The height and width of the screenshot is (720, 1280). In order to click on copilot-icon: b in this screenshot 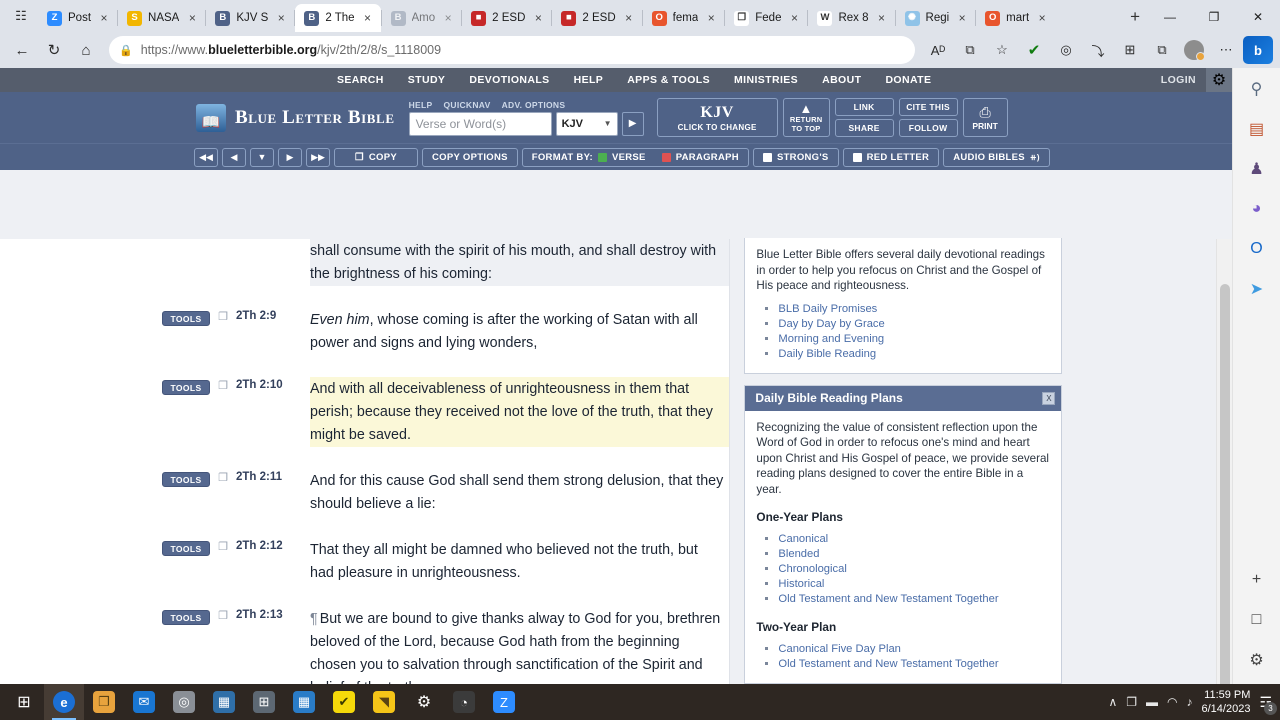, I will do `click(1258, 50)`.